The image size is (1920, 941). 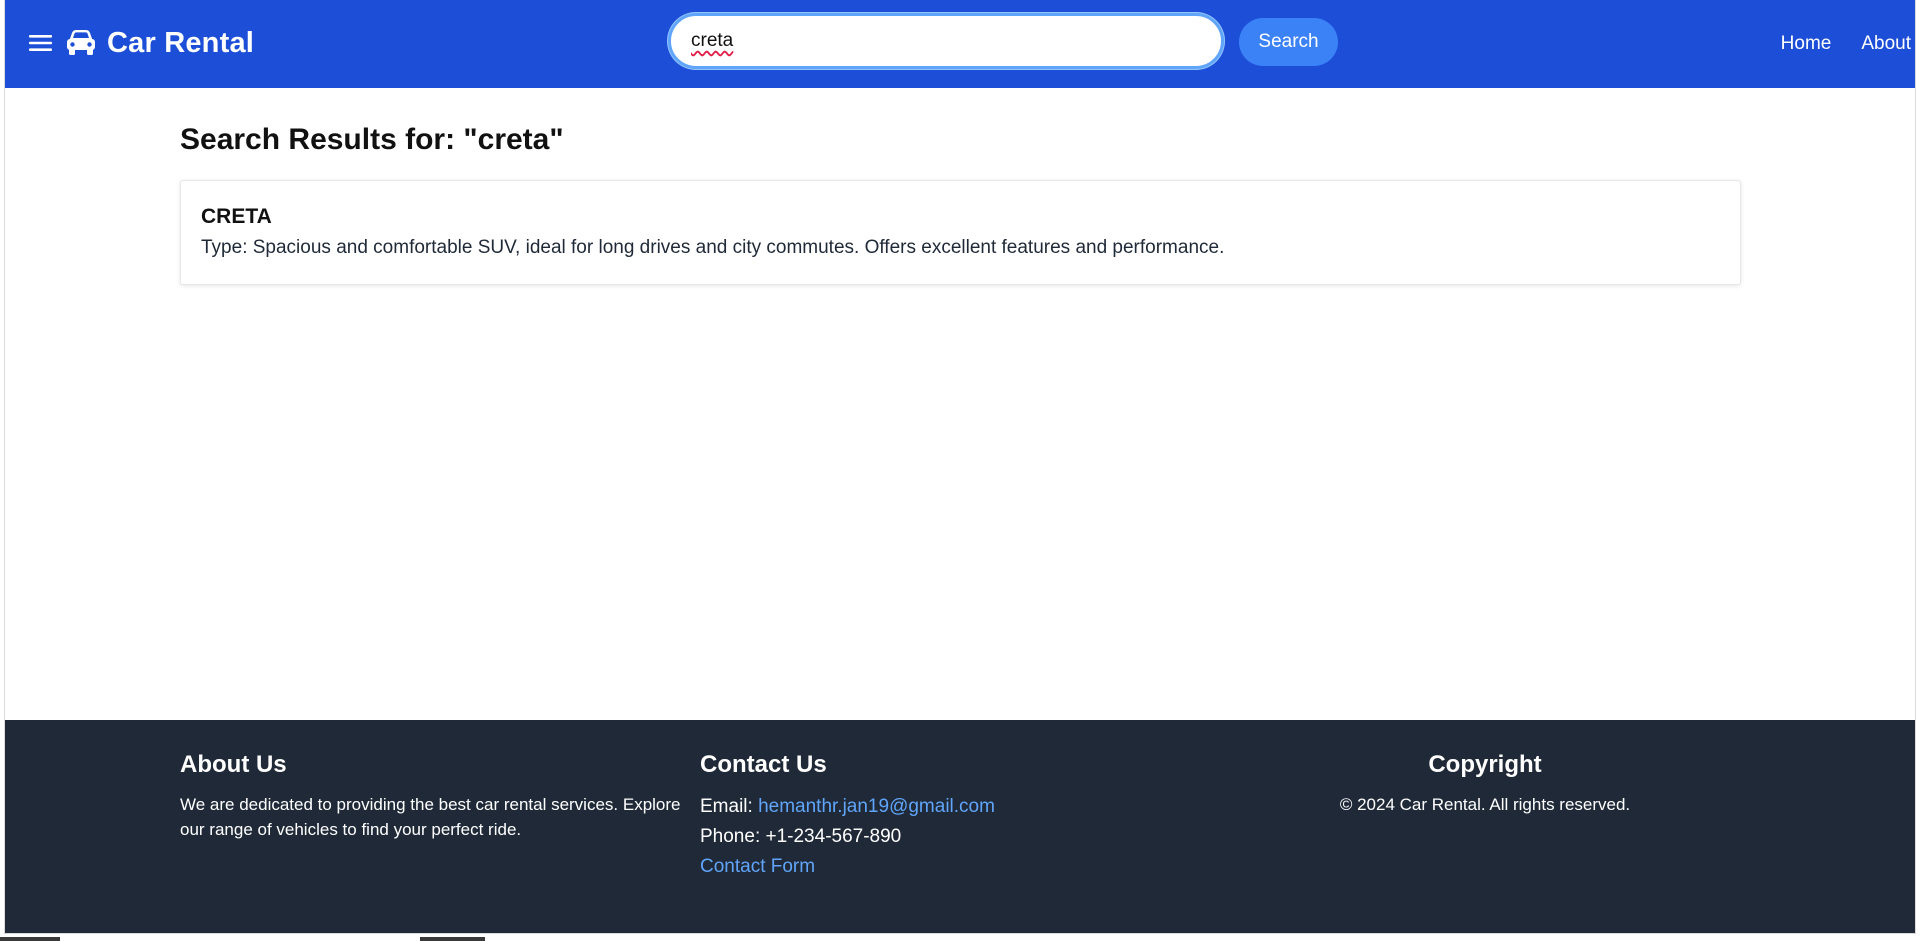 I want to click on navbar: Car Rental creta Search Home About, so click(x=960, y=44).